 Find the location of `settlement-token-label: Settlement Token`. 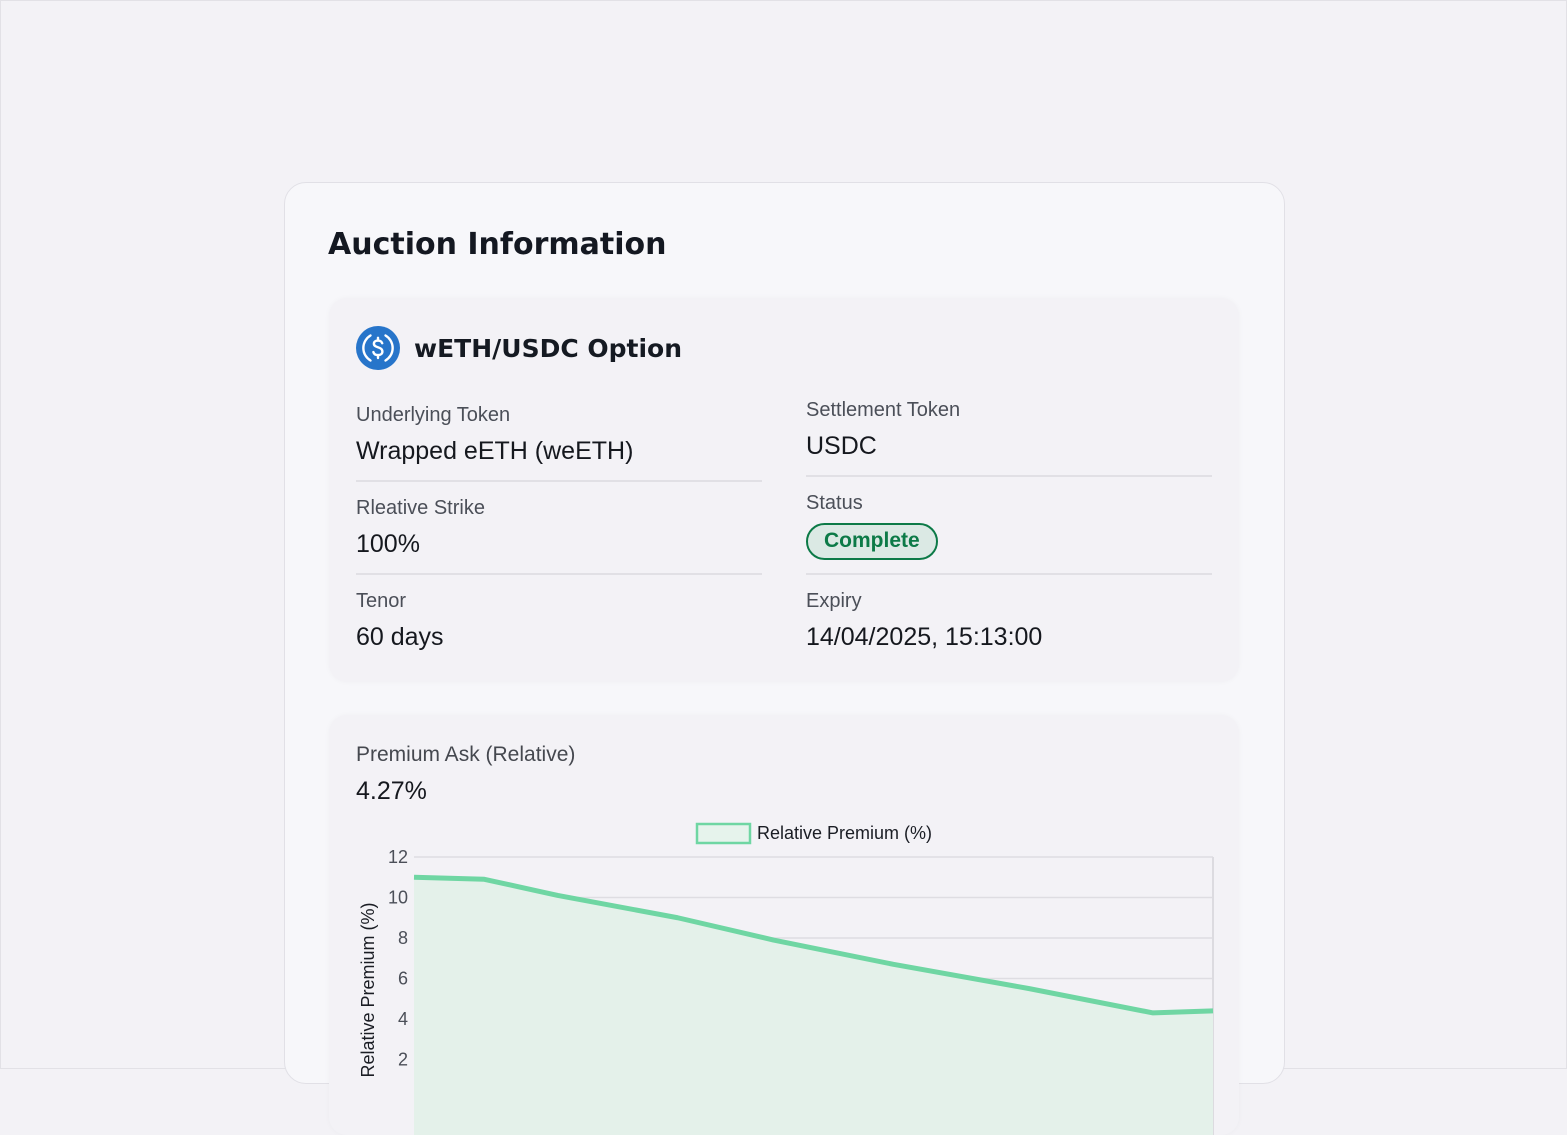

settlement-token-label: Settlement Token is located at coordinates (883, 410).